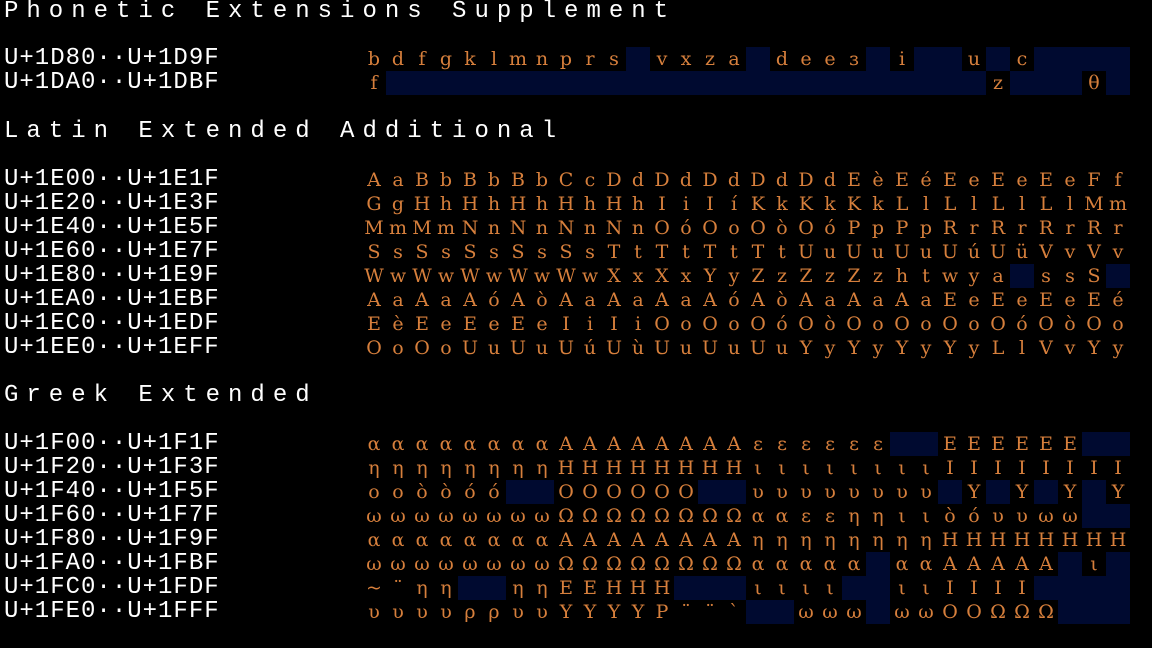  Describe the element at coordinates (614, 612) in the screenshot. I see `glyph-cell: Υ` at that location.